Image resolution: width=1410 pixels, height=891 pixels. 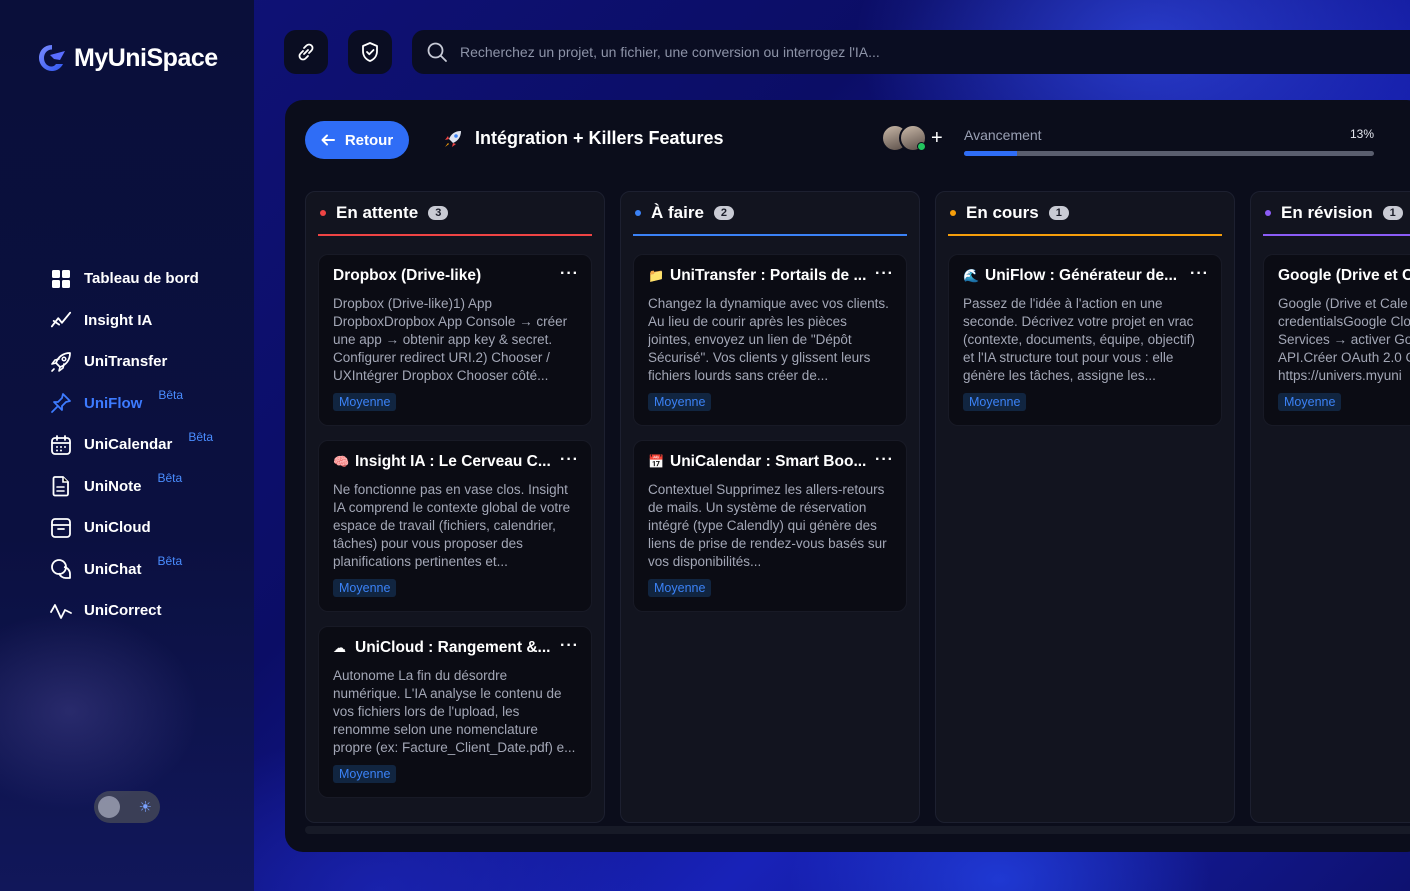 I want to click on team-avatars: +, so click(x=912, y=138).